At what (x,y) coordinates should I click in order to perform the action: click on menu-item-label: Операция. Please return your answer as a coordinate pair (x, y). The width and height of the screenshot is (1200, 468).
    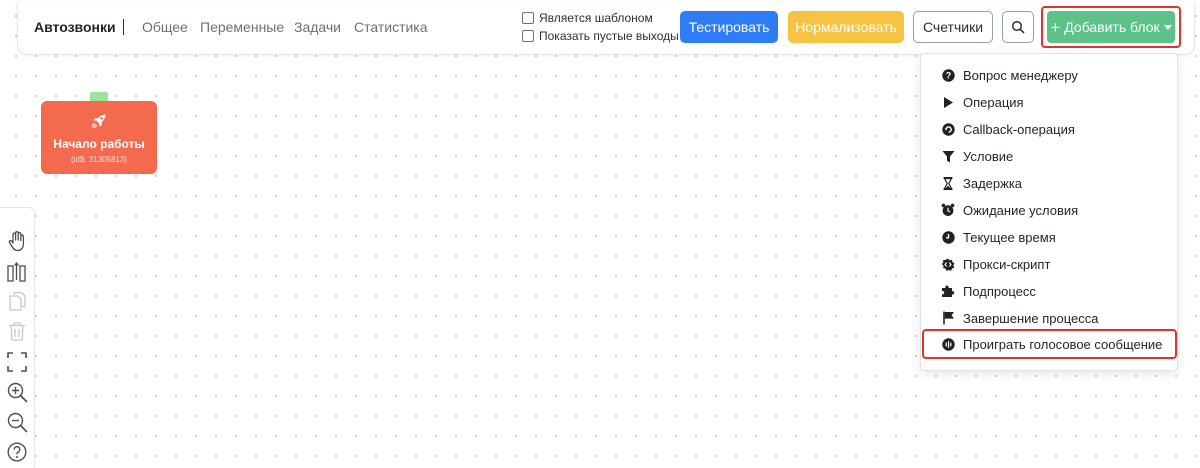
    Looking at the image, I should click on (993, 102).